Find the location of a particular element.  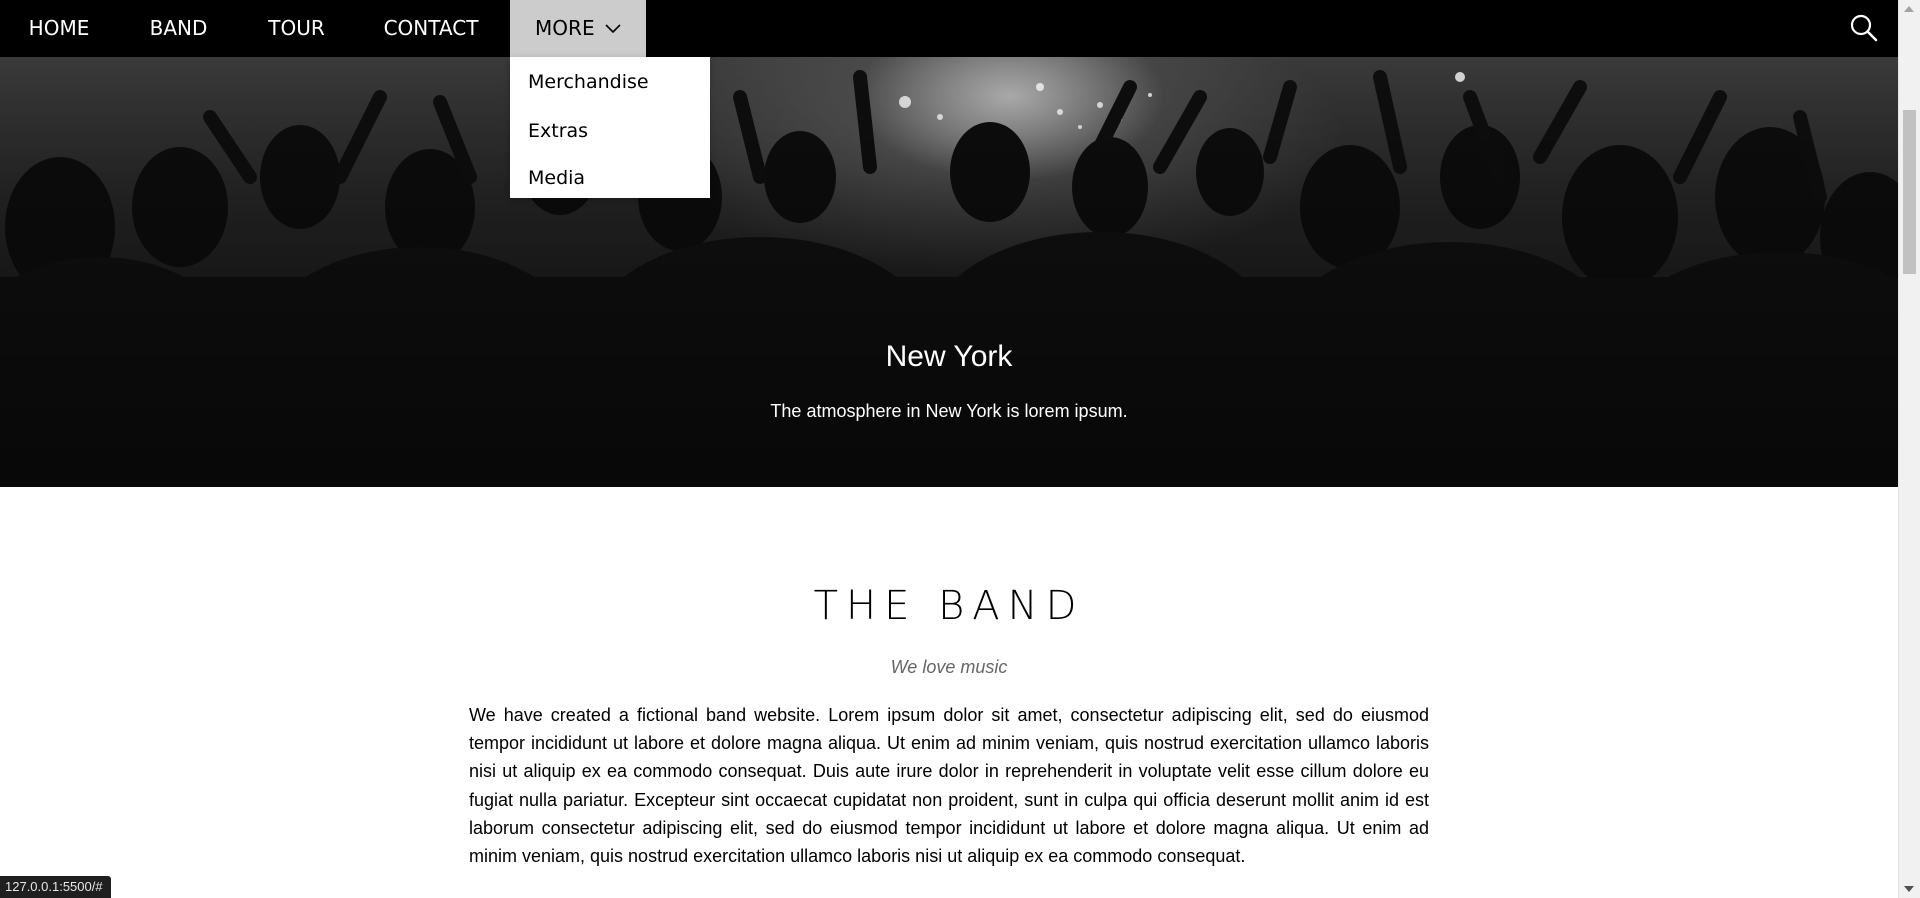

nav-more-dropdown-toggle: MORE is located at coordinates (578, 28).